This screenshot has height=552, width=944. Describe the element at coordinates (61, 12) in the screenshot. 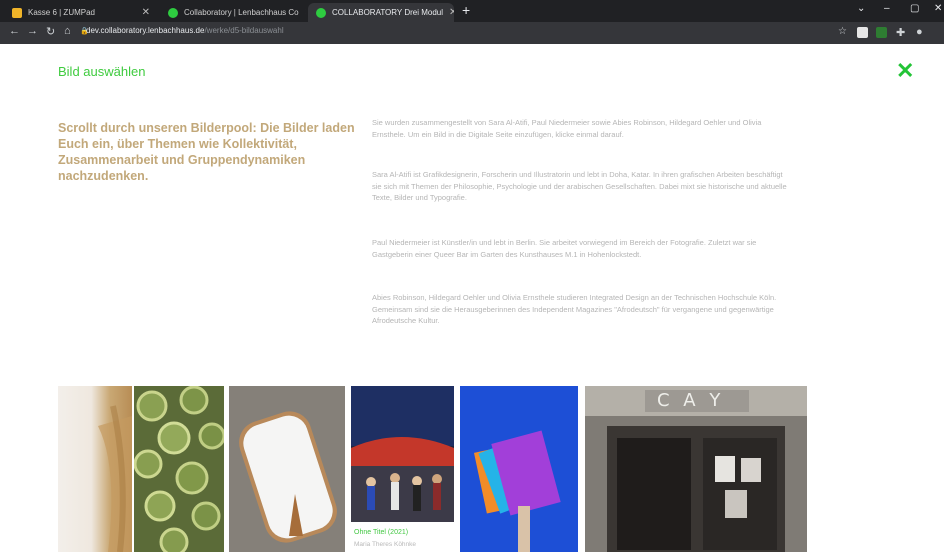

I see `tab-title: Kasse 6 | ZUMPad` at that location.